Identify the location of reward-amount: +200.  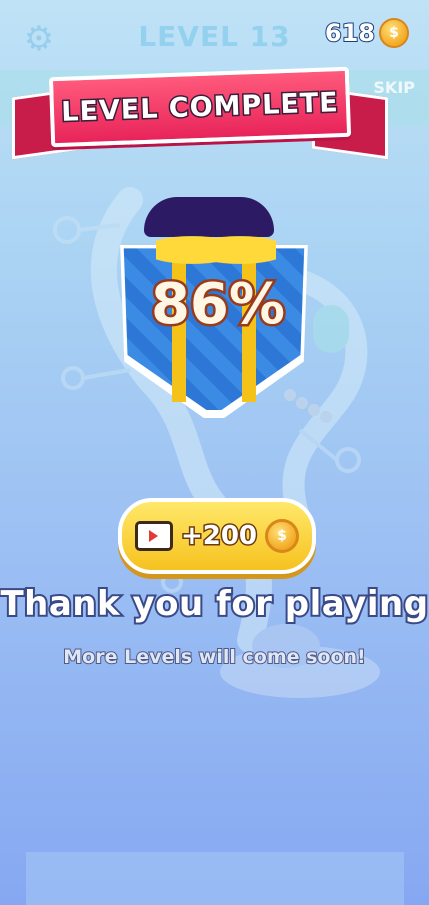
(218, 536).